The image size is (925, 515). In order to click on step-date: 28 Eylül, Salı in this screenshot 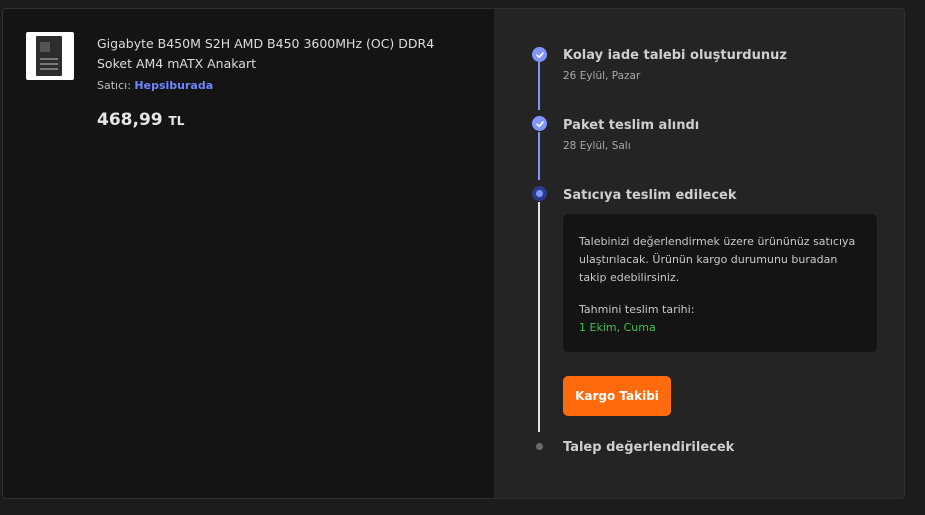, I will do `click(597, 146)`.